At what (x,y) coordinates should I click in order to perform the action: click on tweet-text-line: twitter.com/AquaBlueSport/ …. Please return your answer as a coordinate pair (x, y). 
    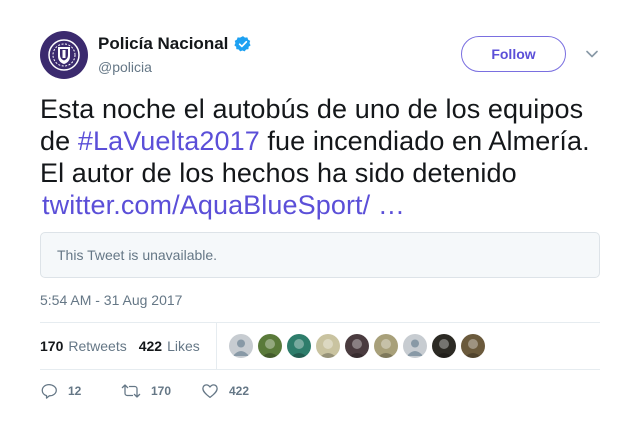
    Looking at the image, I should click on (330, 205).